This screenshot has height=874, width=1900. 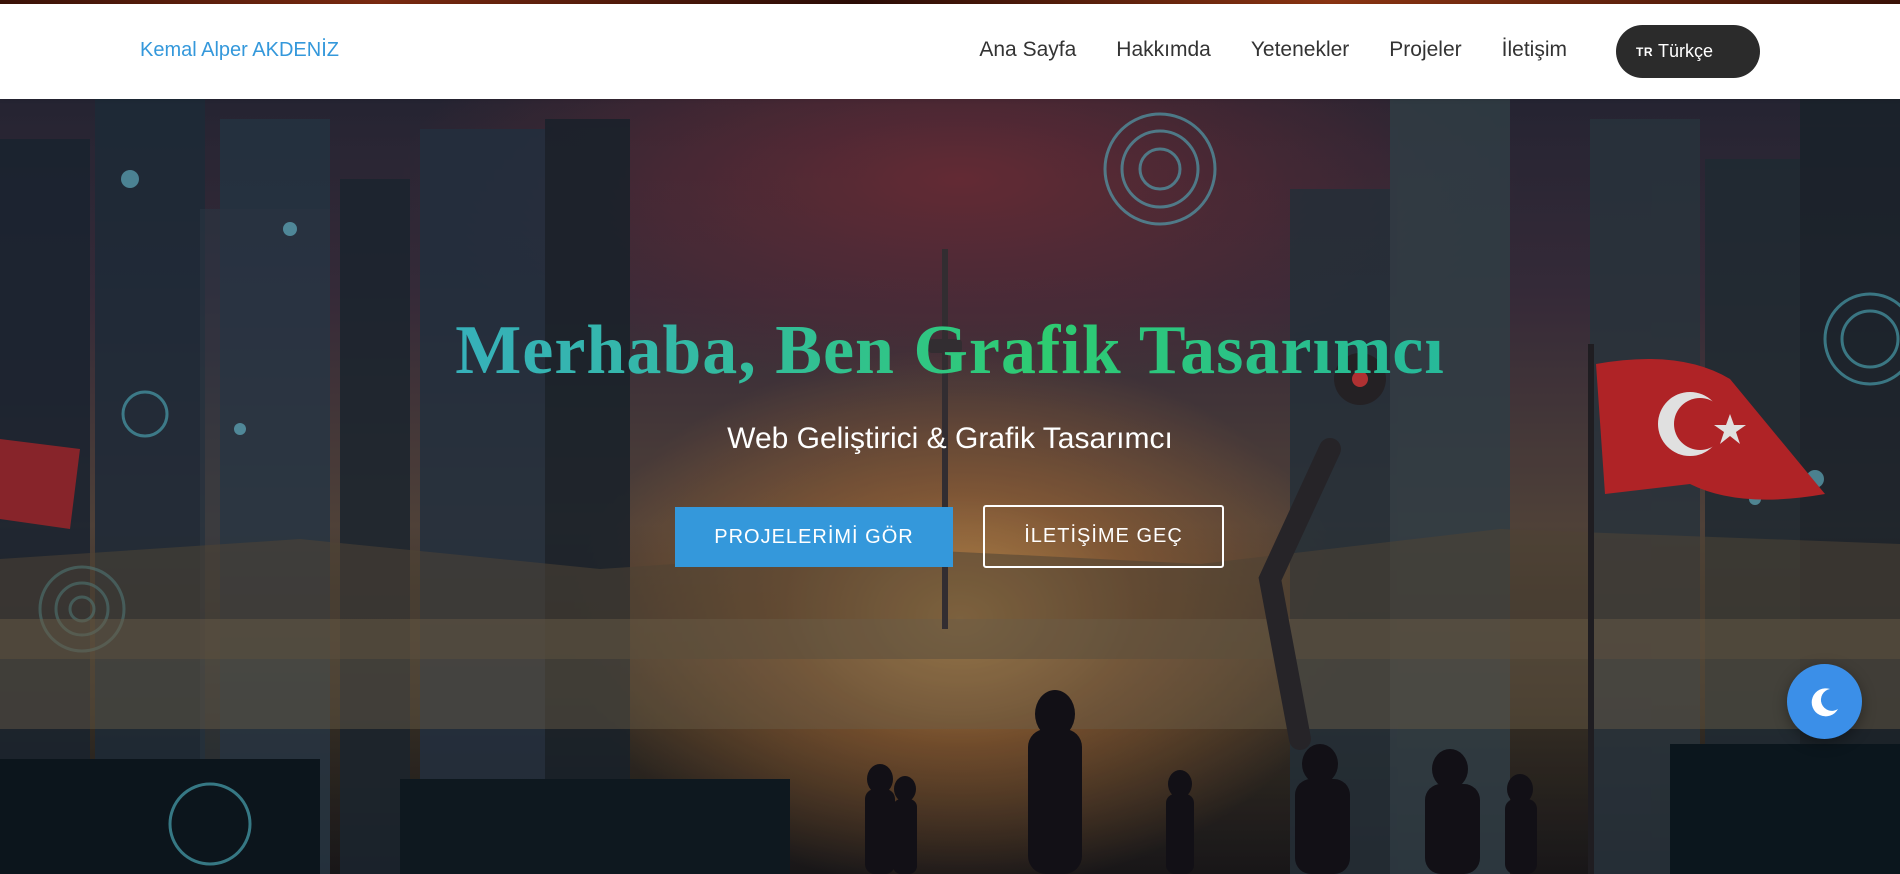 What do you see at coordinates (1027, 50) in the screenshot?
I see `nav-link-home: Ana Sayfa` at bounding box center [1027, 50].